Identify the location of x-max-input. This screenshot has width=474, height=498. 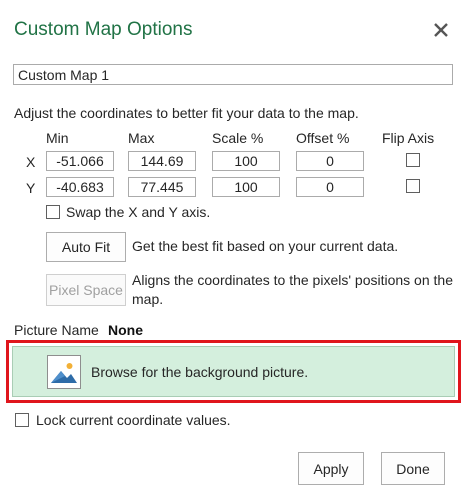
(162, 161).